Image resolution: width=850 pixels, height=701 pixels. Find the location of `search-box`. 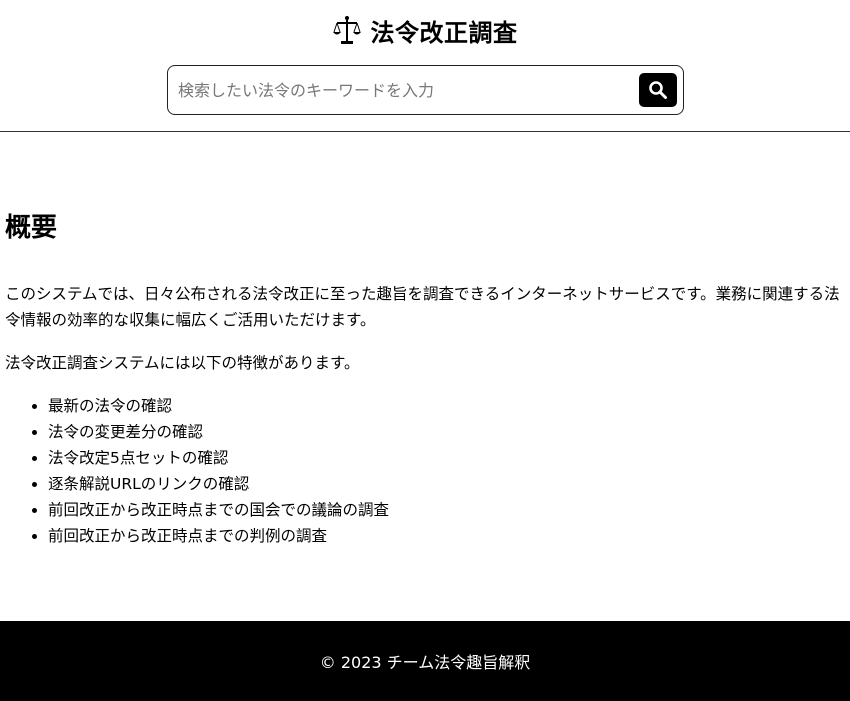

search-box is located at coordinates (425, 90).